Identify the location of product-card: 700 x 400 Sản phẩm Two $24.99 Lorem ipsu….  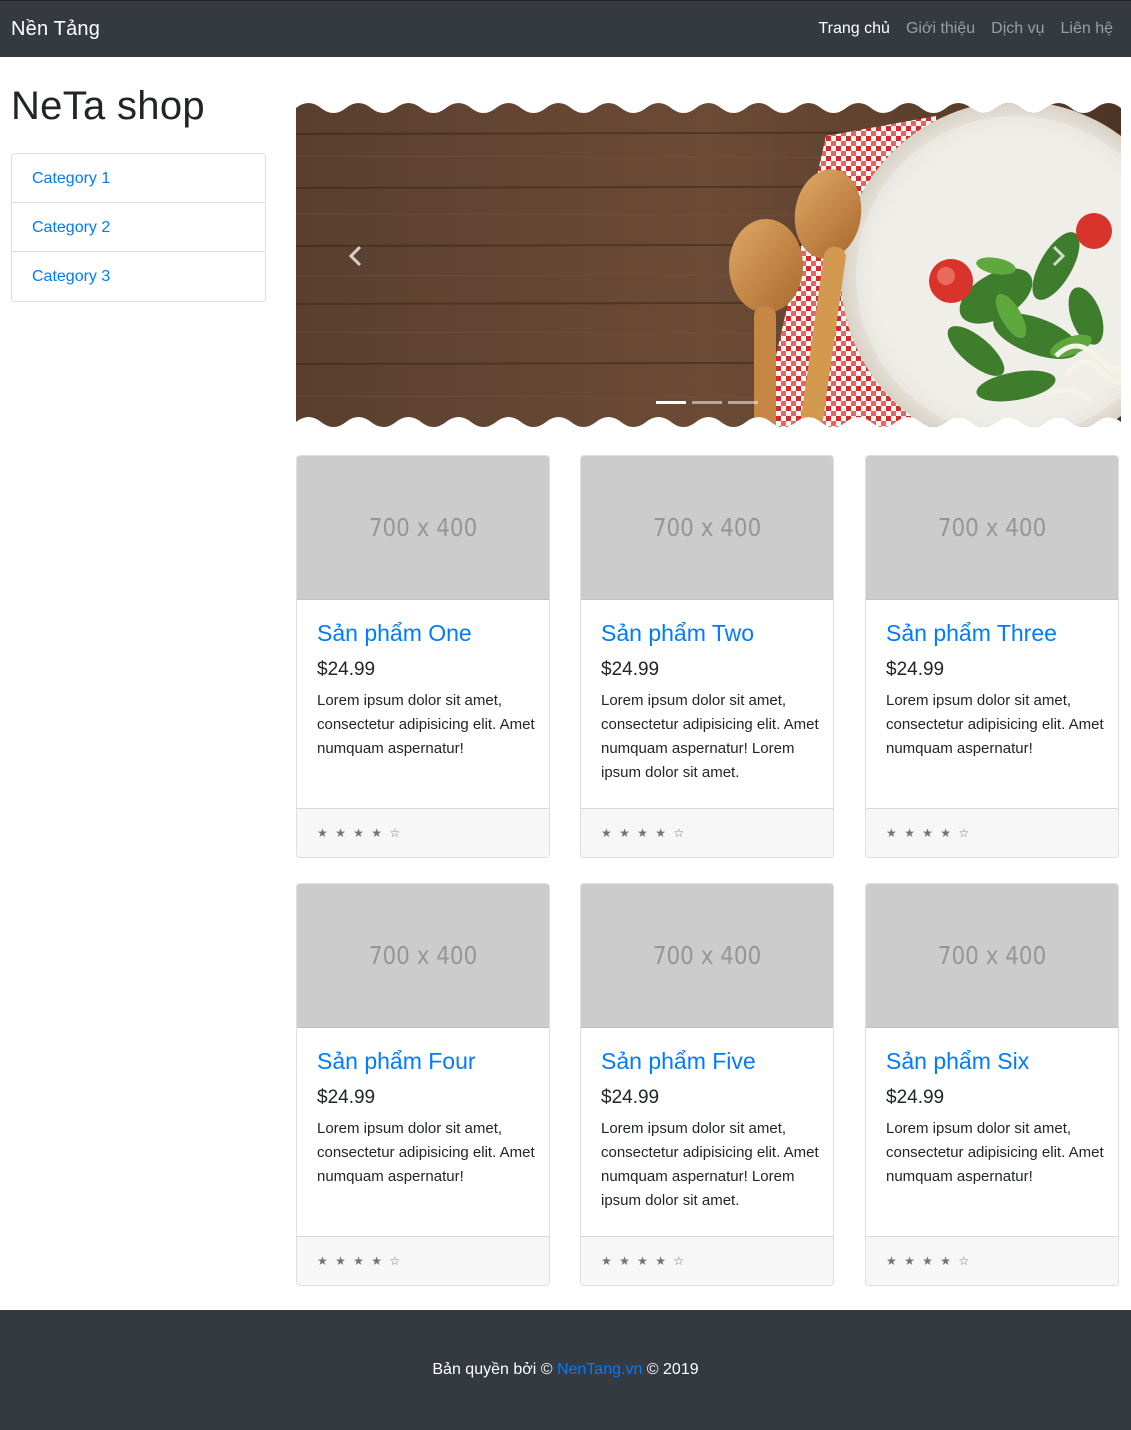
(707, 656).